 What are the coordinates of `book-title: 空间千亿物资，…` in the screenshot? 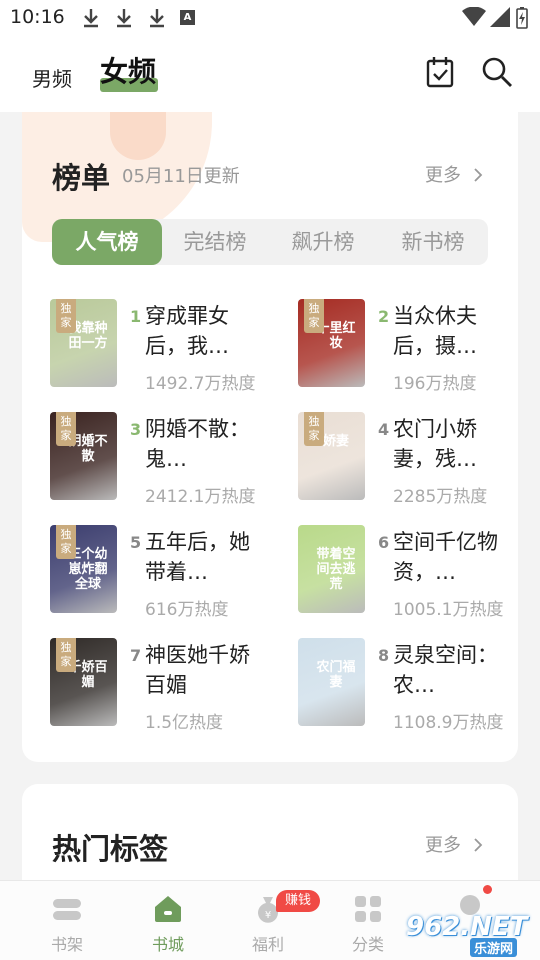 It's located at (445, 557).